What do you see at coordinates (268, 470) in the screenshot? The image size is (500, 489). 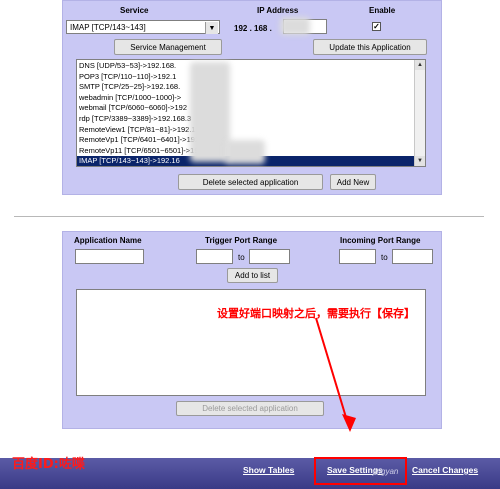 I see `show-tables-link: Show Tables` at bounding box center [268, 470].